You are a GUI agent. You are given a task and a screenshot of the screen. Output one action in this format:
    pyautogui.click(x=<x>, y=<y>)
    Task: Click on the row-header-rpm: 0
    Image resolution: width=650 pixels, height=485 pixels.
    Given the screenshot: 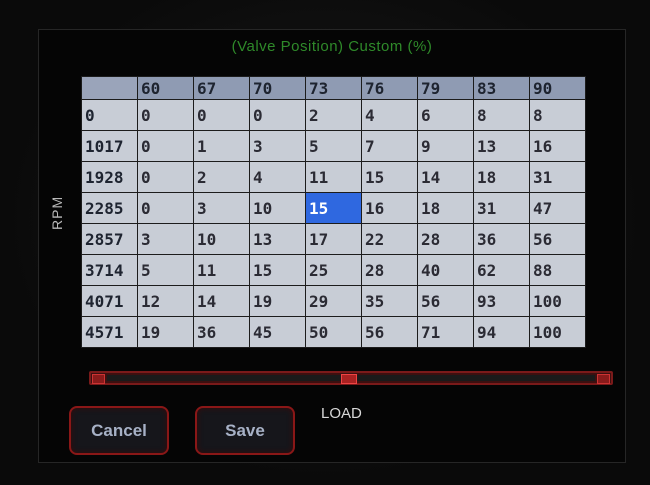 What is the action you would take?
    pyautogui.click(x=109, y=115)
    